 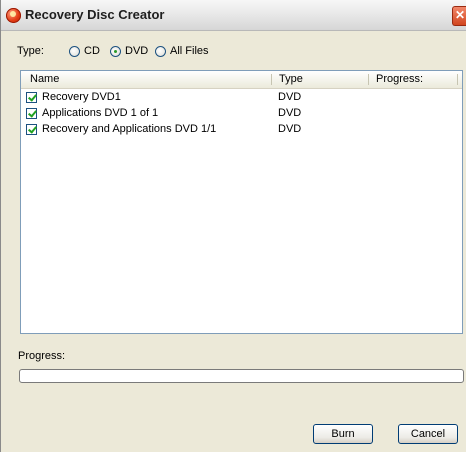 I want to click on radio-cd-label: CD, so click(x=92, y=51).